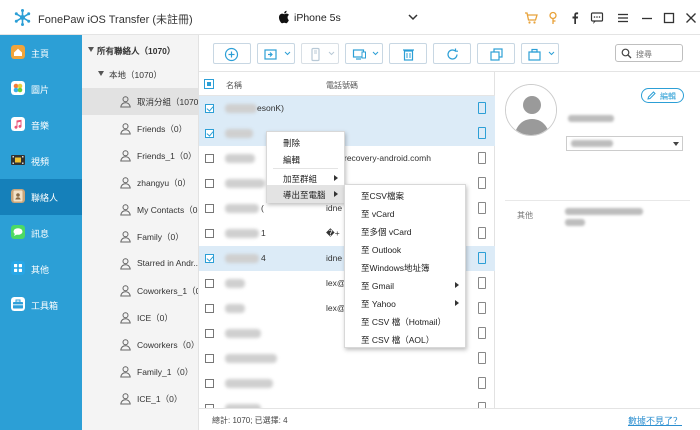 Image resolution: width=700 pixels, height=430 pixels. Describe the element at coordinates (140, 344) in the screenshot. I see `group-item: Coworkers（0）` at that location.